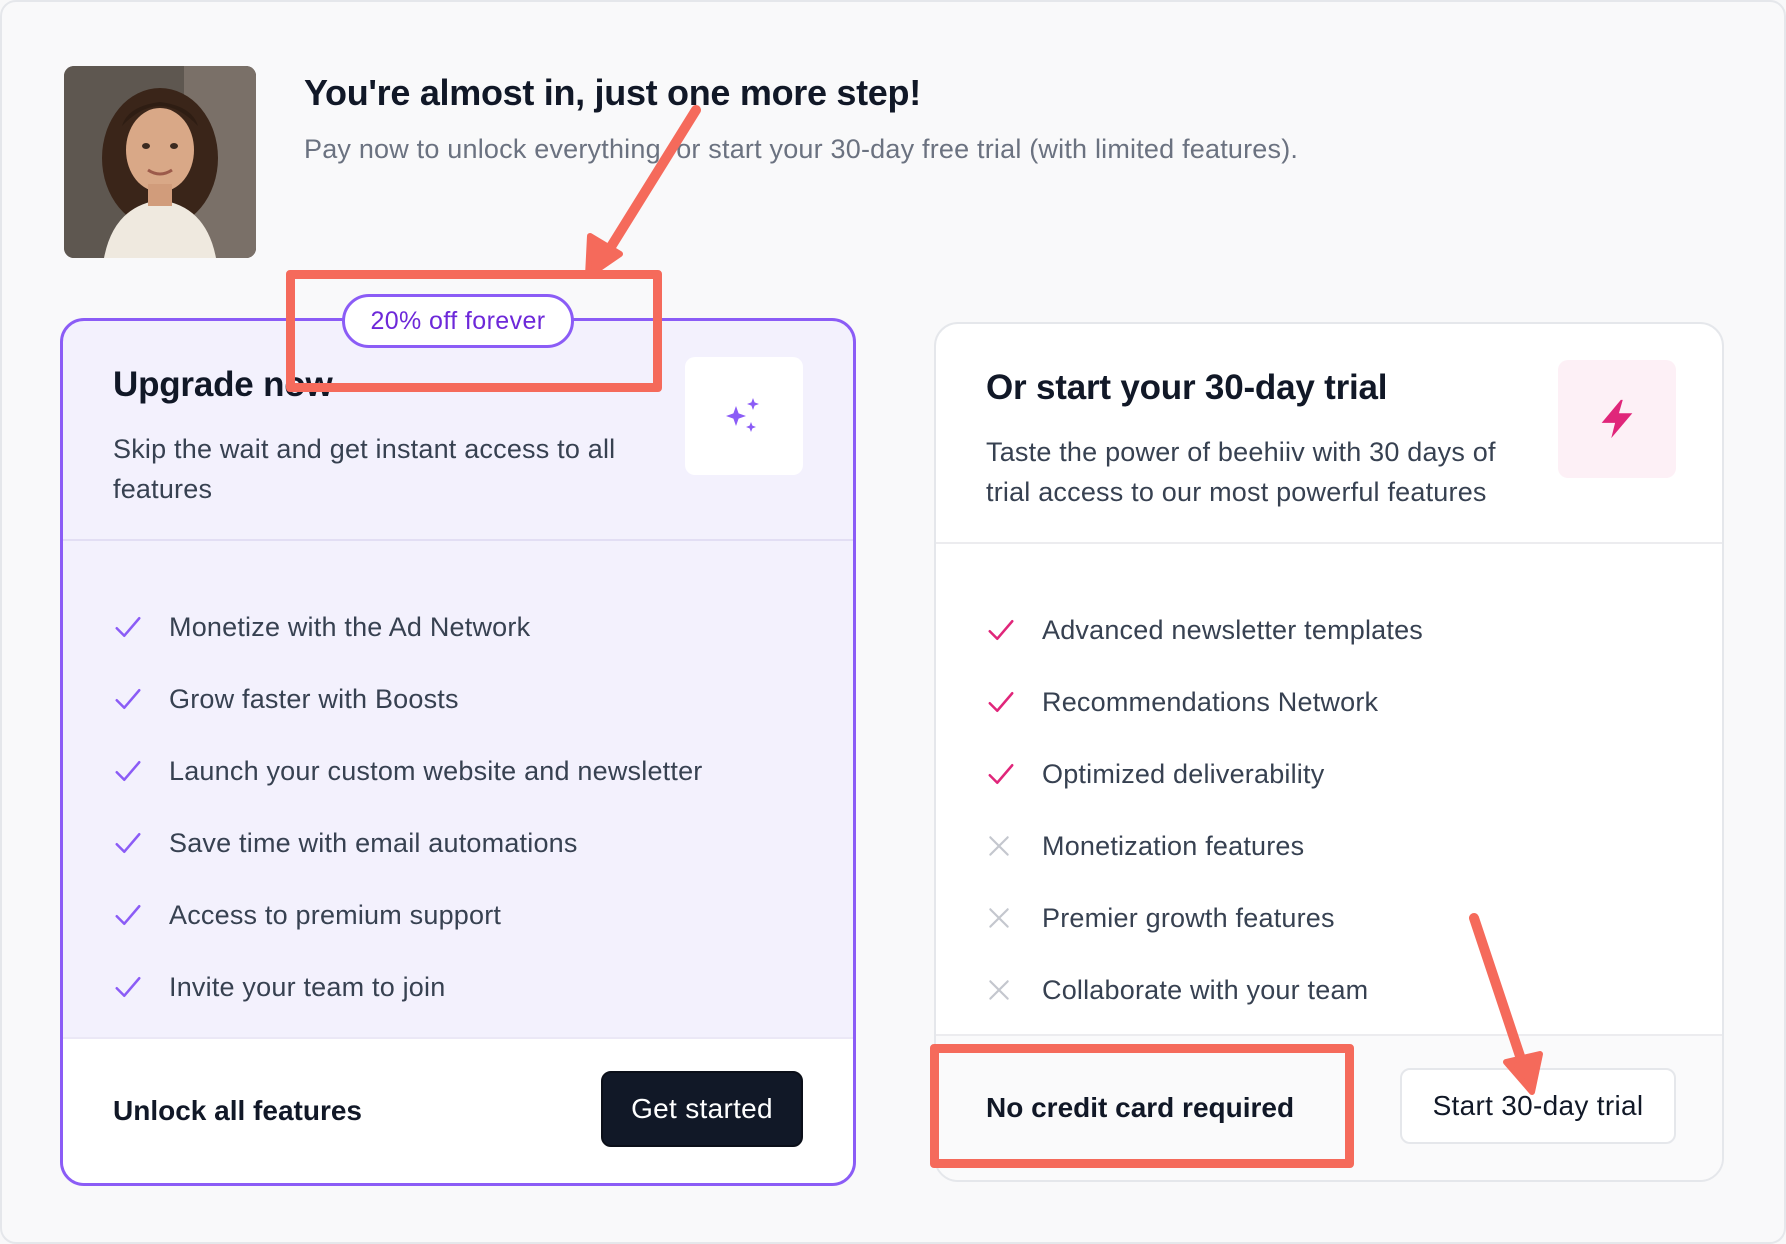  I want to click on feature-label: Advanced newsletter templates, so click(1233, 629).